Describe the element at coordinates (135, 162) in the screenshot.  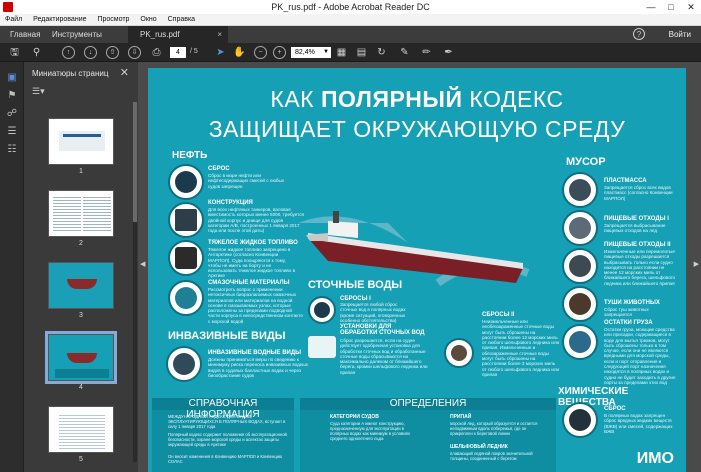
I see `scrollbar-thumb` at that location.